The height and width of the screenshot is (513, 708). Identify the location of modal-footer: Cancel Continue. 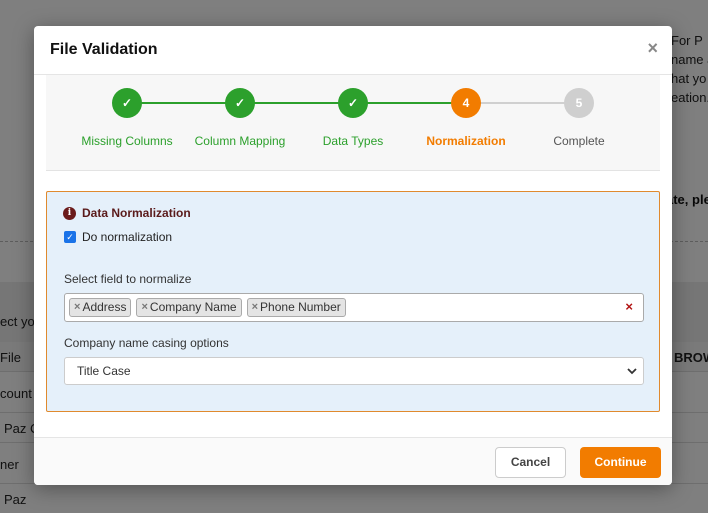
(353, 461).